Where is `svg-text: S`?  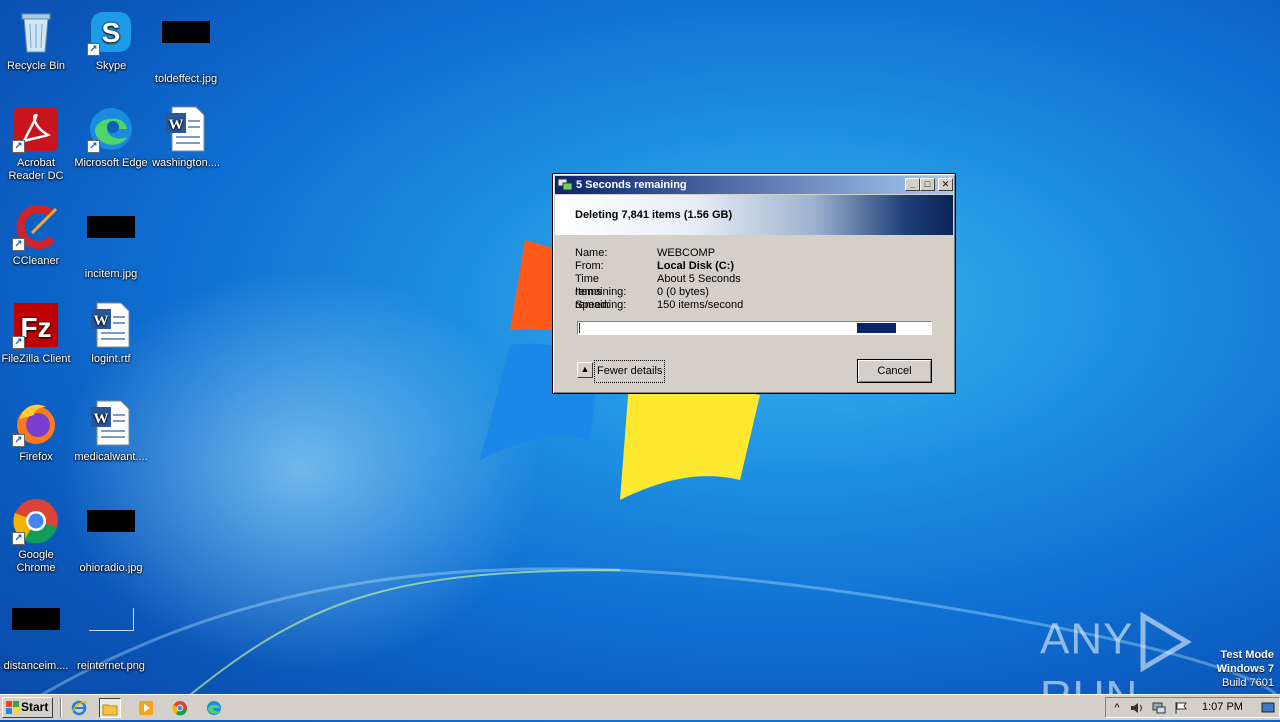
svg-text: S is located at coordinates (111, 32).